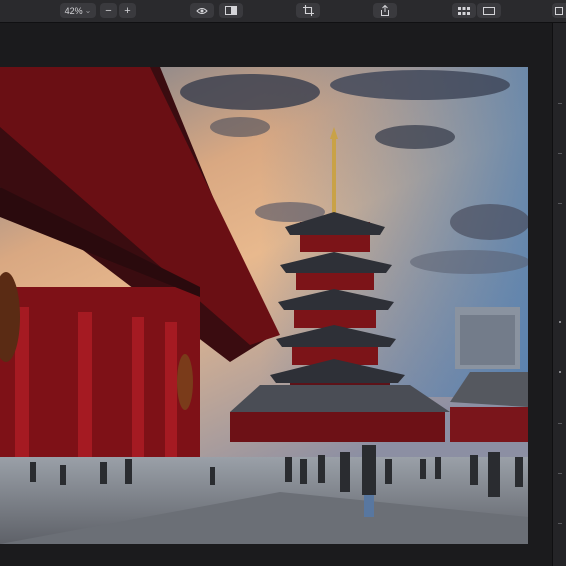  I want to click on crop-button, so click(308, 10).